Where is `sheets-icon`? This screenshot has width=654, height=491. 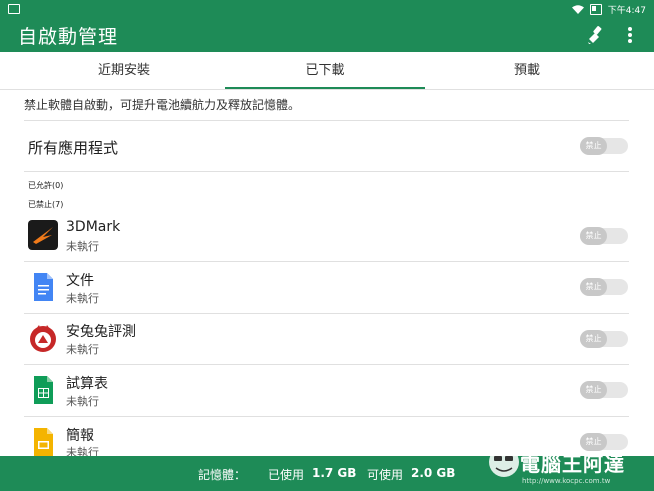
sheets-icon is located at coordinates (43, 390).